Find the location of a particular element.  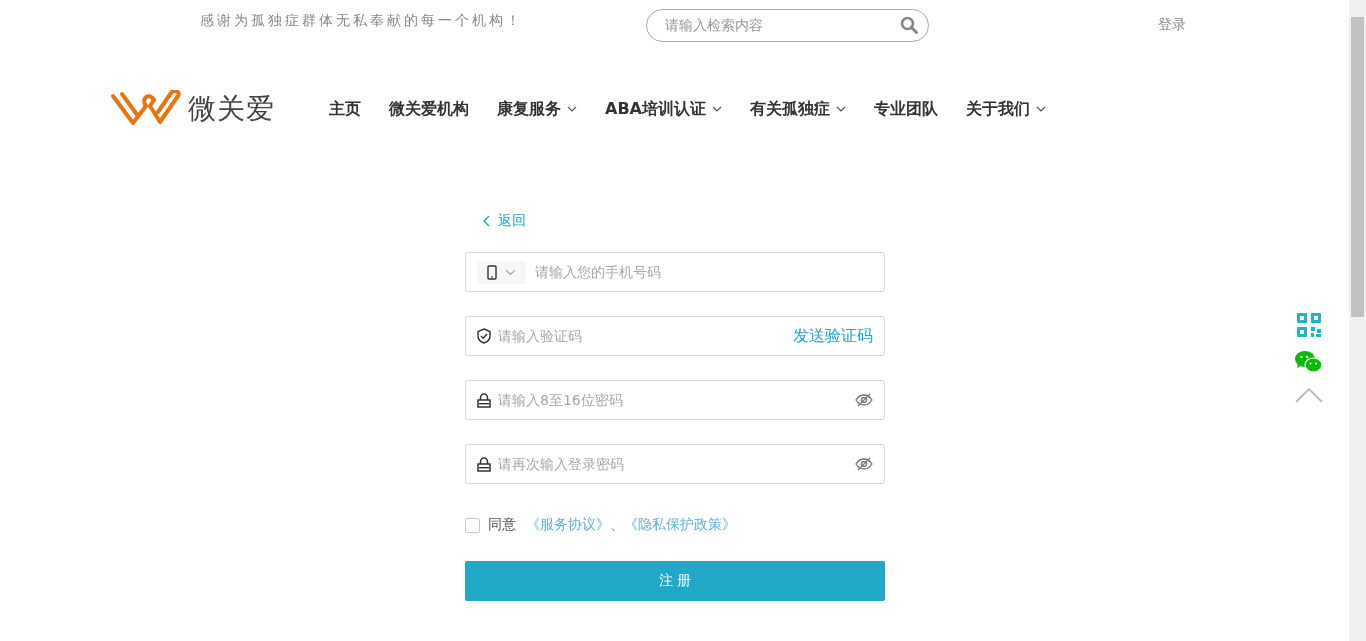

password-field: 请再次输入登录密码 is located at coordinates (675, 464).